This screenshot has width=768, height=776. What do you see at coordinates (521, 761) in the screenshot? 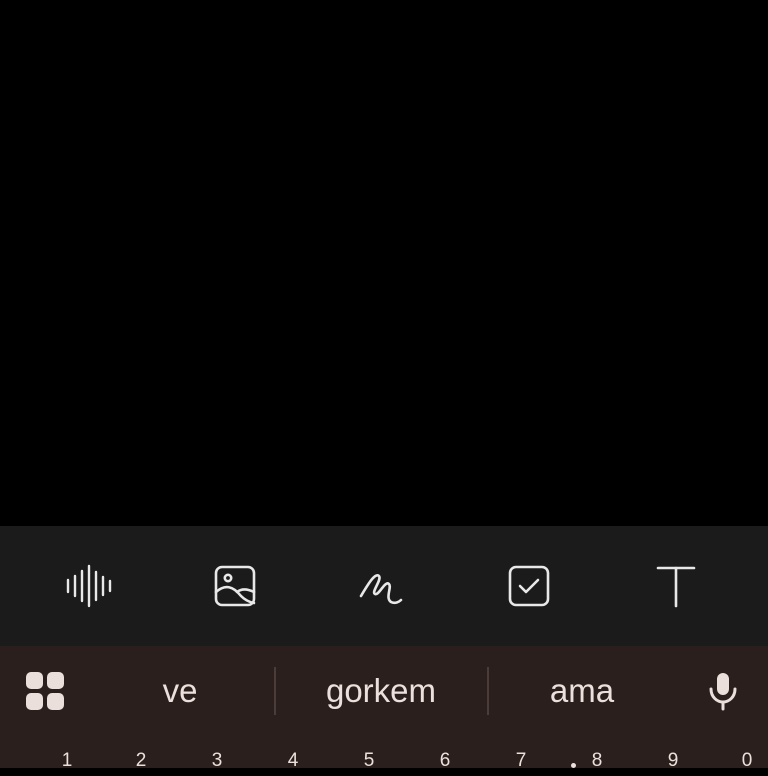
I see `key-7: 7` at bounding box center [521, 761].